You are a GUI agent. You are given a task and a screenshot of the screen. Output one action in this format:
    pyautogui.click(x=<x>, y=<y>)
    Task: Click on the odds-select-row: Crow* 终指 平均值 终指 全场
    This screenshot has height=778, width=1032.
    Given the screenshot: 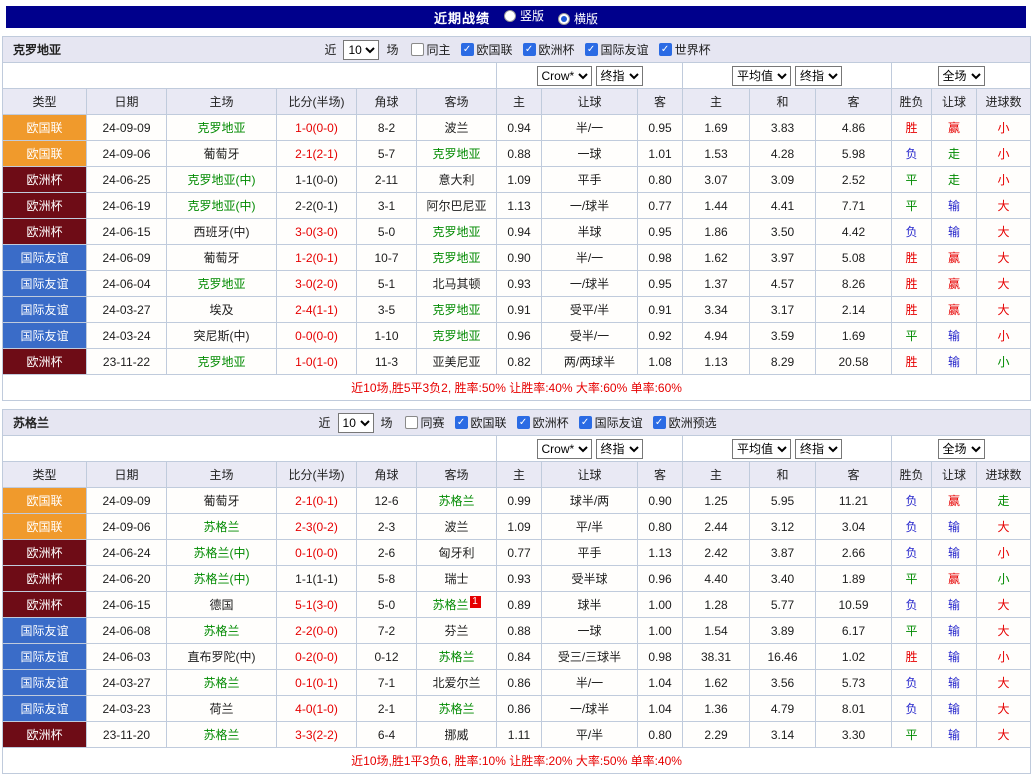 What is the action you would take?
    pyautogui.click(x=517, y=448)
    